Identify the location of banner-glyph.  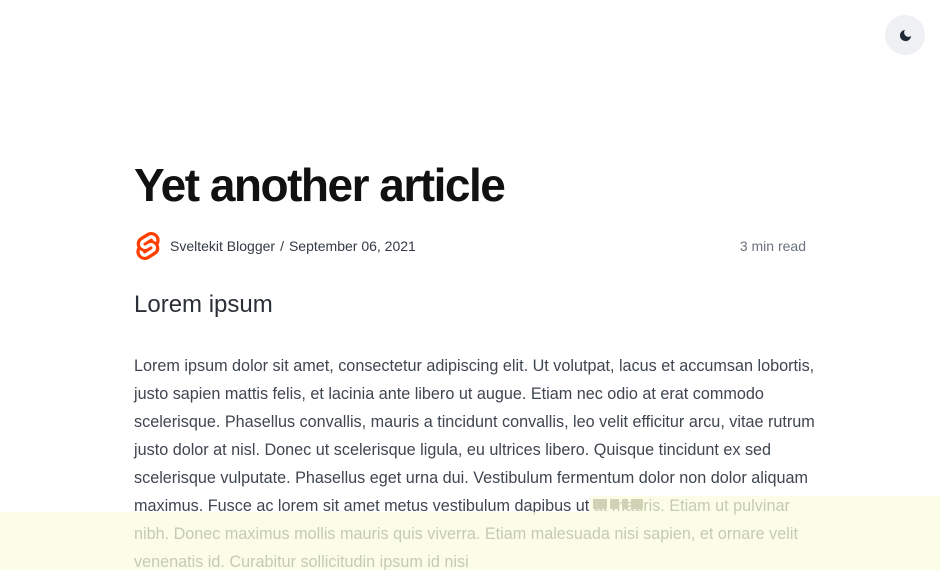
(622, 504).